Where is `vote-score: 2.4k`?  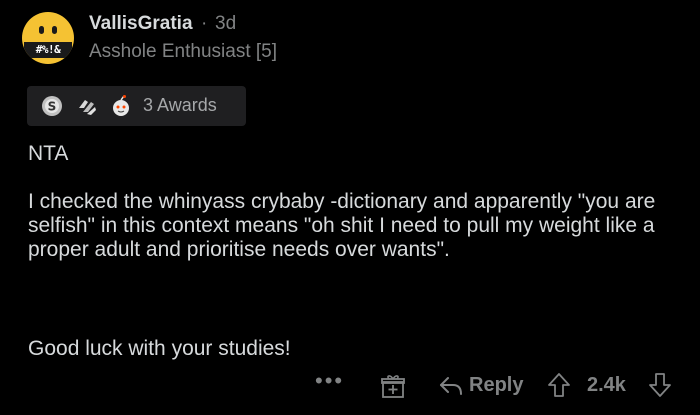
vote-score: 2.4k is located at coordinates (606, 385).